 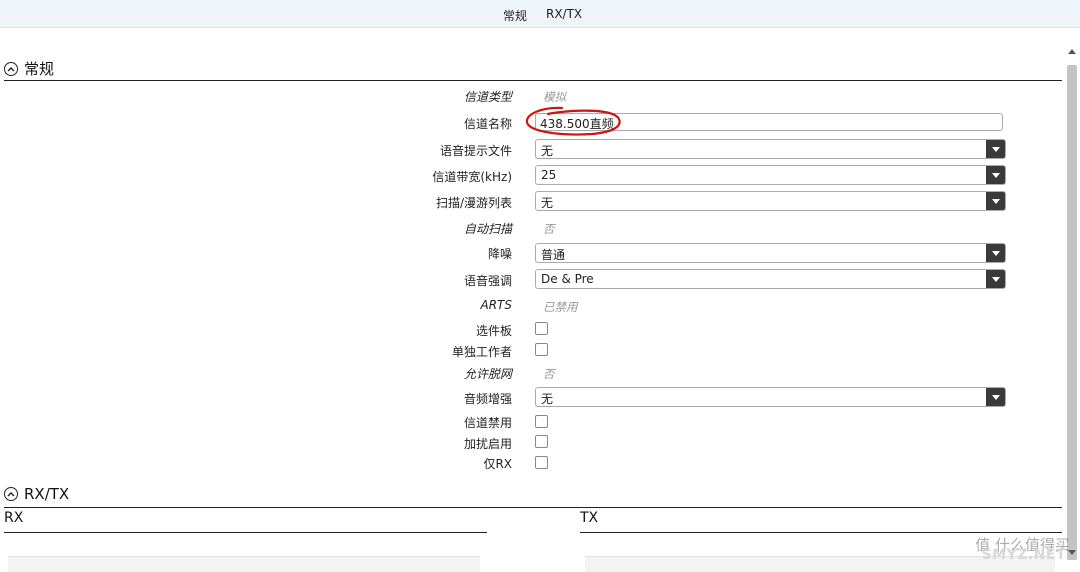 I want to click on tab-general: 常规, so click(x=515, y=15).